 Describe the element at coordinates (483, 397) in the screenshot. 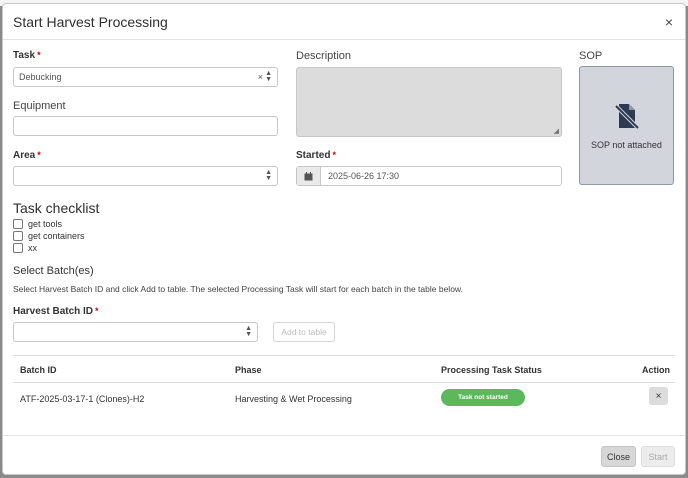

I see `status-badge: Task not started` at that location.